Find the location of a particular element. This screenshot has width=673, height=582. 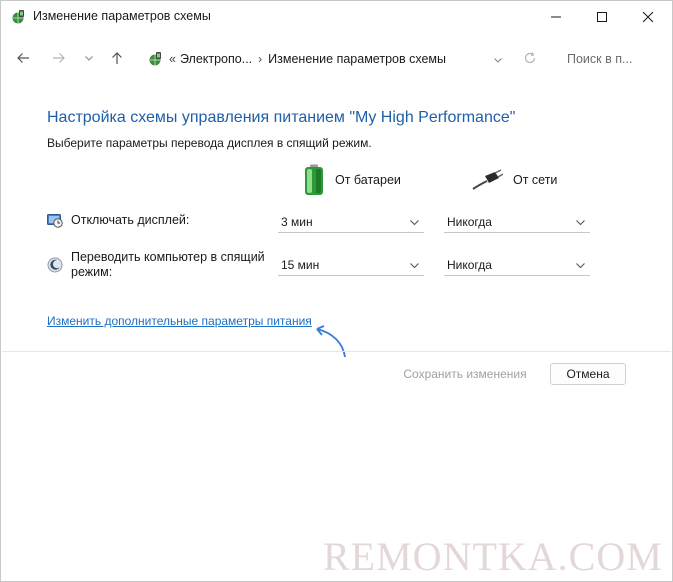

setting-label-sleep: Переводить компьютер в спящий режим: is located at coordinates (168, 264).